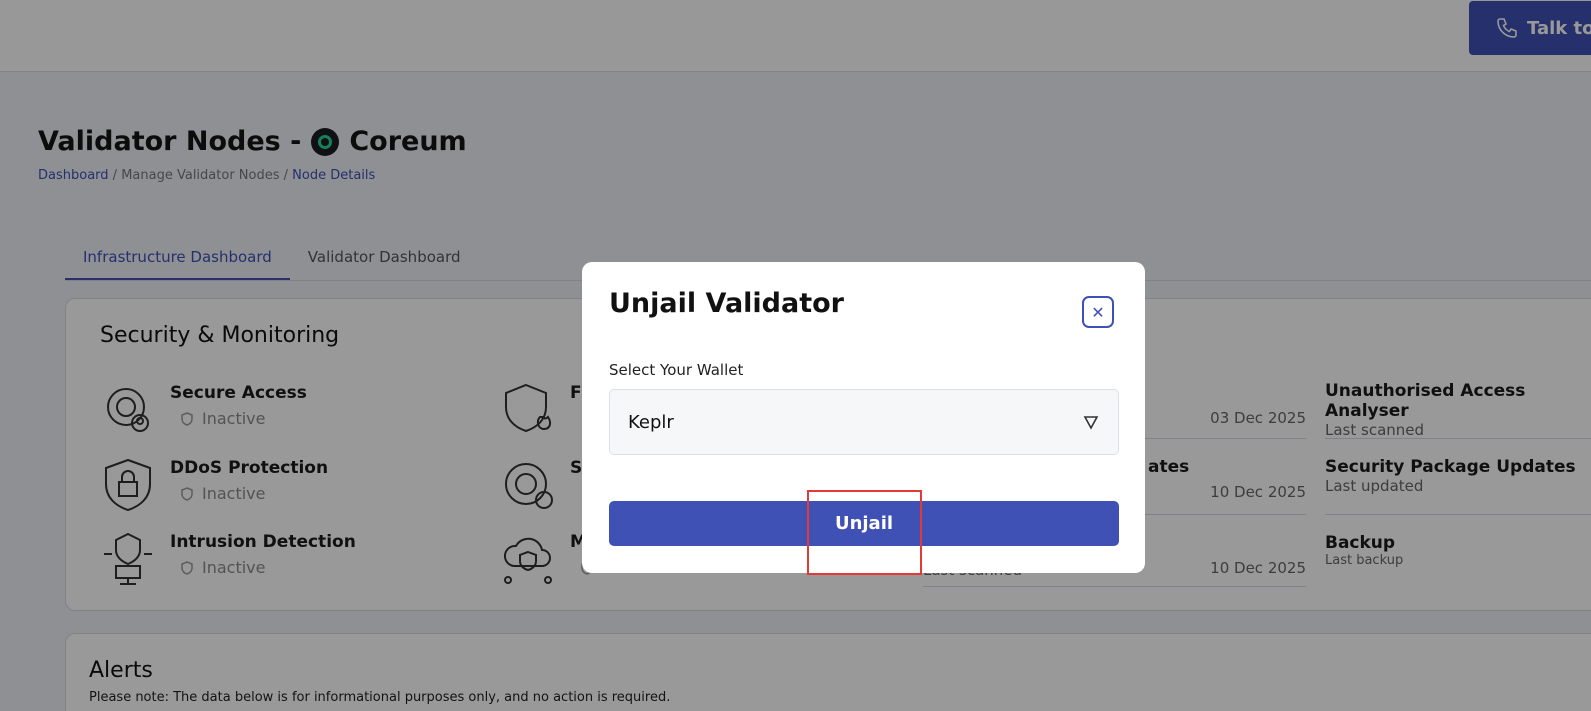 The width and height of the screenshot is (1591, 711). Describe the element at coordinates (1098, 312) in the screenshot. I see `close-icon: ✕` at that location.